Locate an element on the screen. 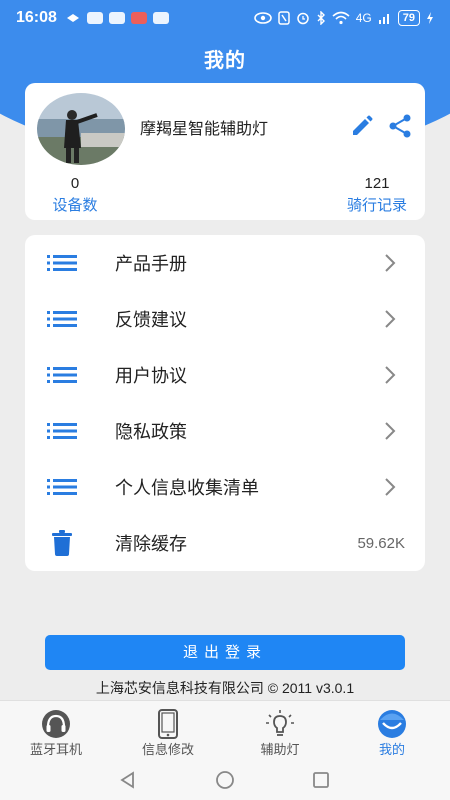 The width and height of the screenshot is (450, 800). tab-bluetooth-headphones: 蓝牙耳机 is located at coordinates (56, 731).